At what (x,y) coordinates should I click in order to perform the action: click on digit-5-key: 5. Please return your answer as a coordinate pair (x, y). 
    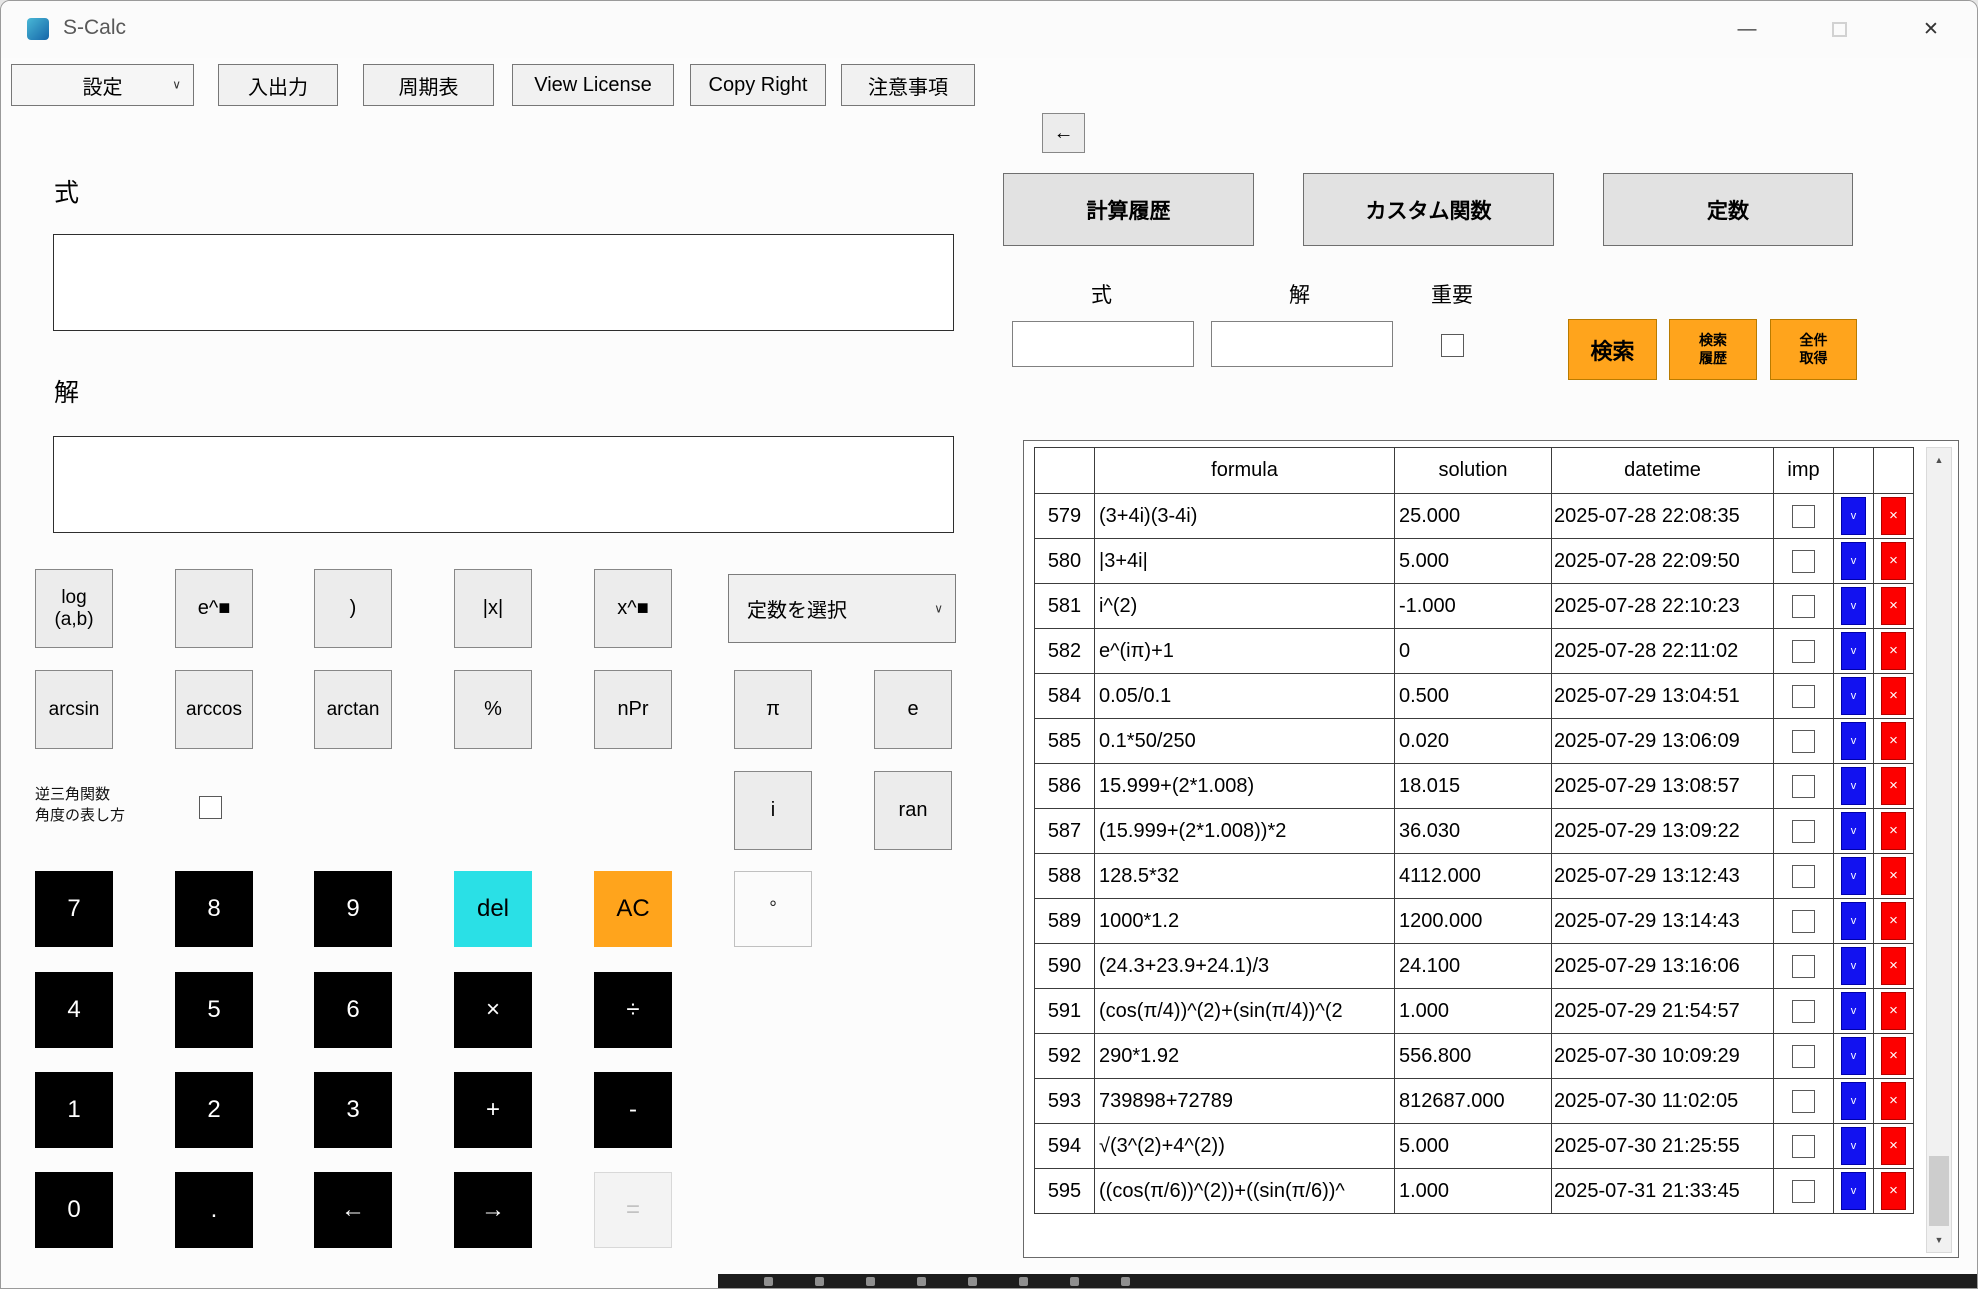
    Looking at the image, I should click on (214, 1010).